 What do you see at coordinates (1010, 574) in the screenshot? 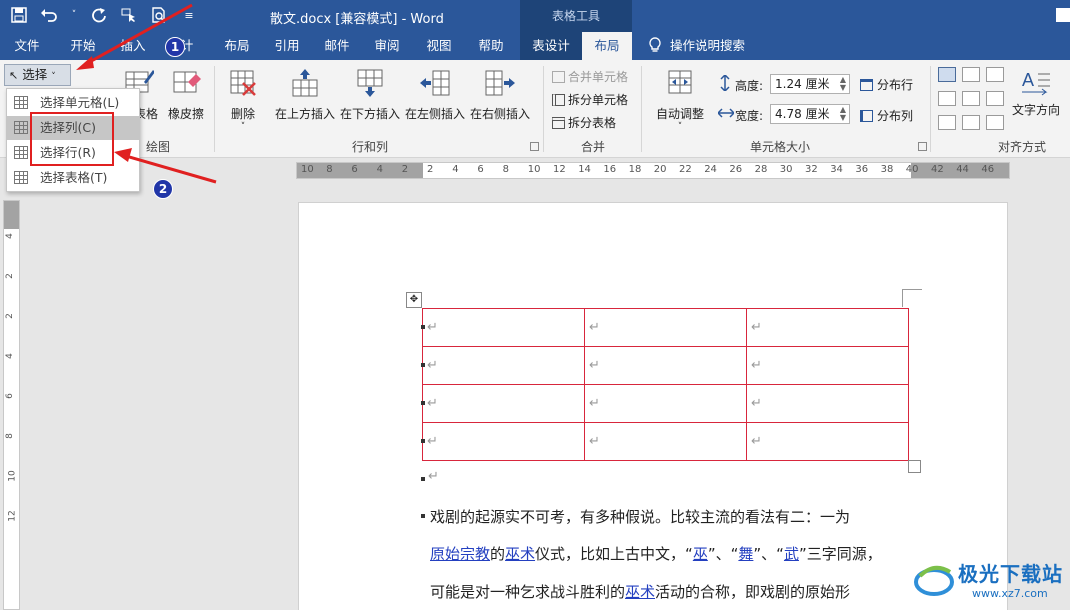
I see `watermark-title: 极光下载站` at bounding box center [1010, 574].